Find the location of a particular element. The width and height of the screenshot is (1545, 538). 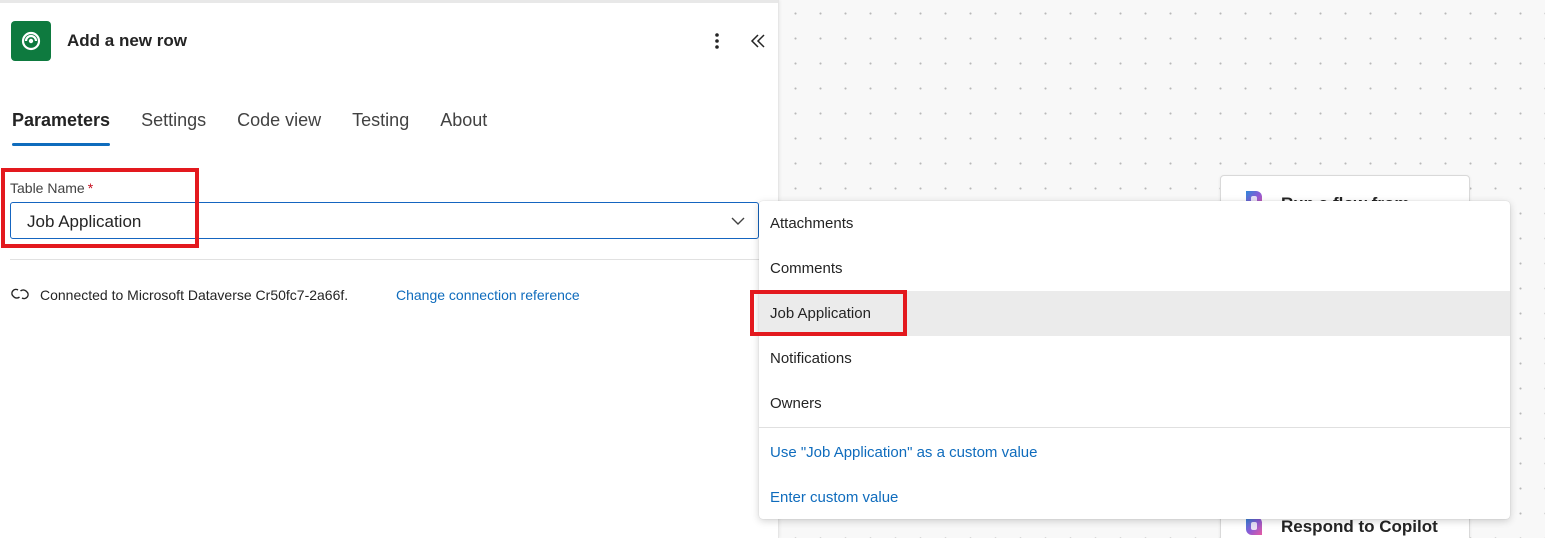

chevron-down-icon is located at coordinates (738, 221).